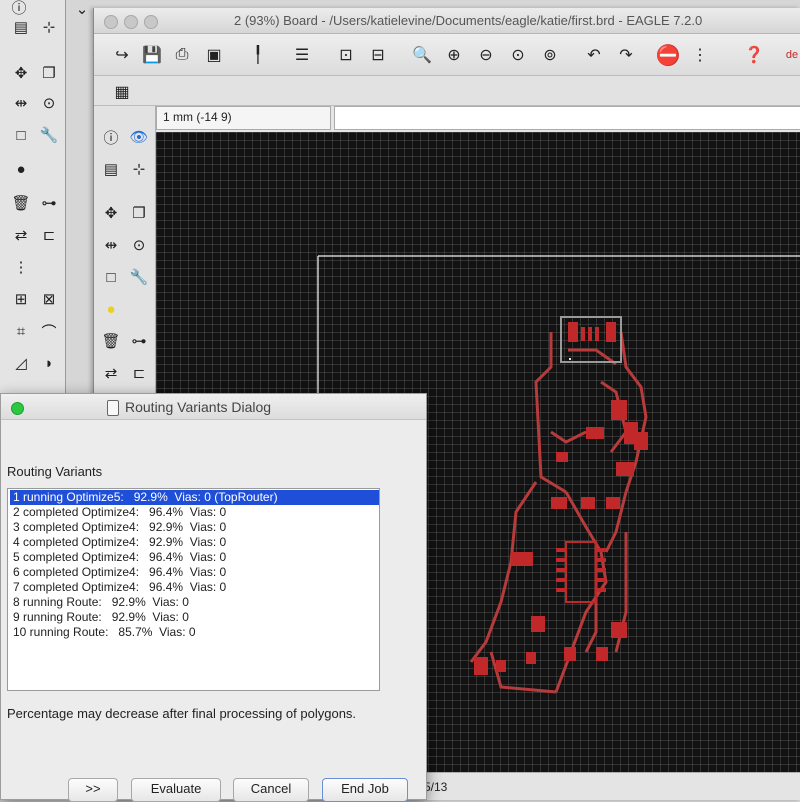  What do you see at coordinates (436, 787) in the screenshot?
I see `status-text: 5/13` at bounding box center [436, 787].